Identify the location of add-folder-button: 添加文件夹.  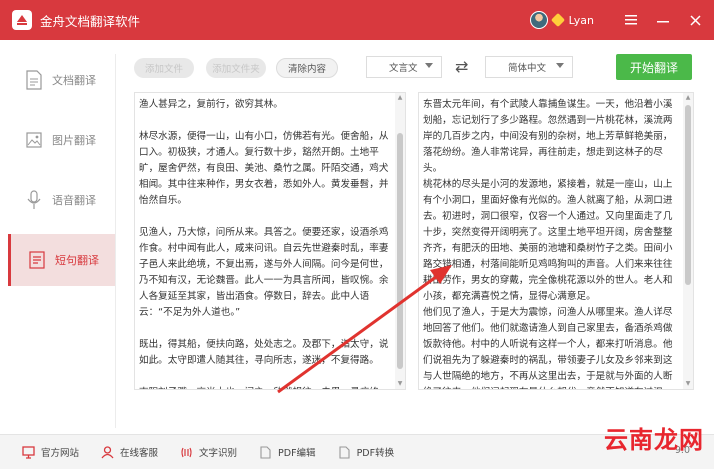
(236, 68).